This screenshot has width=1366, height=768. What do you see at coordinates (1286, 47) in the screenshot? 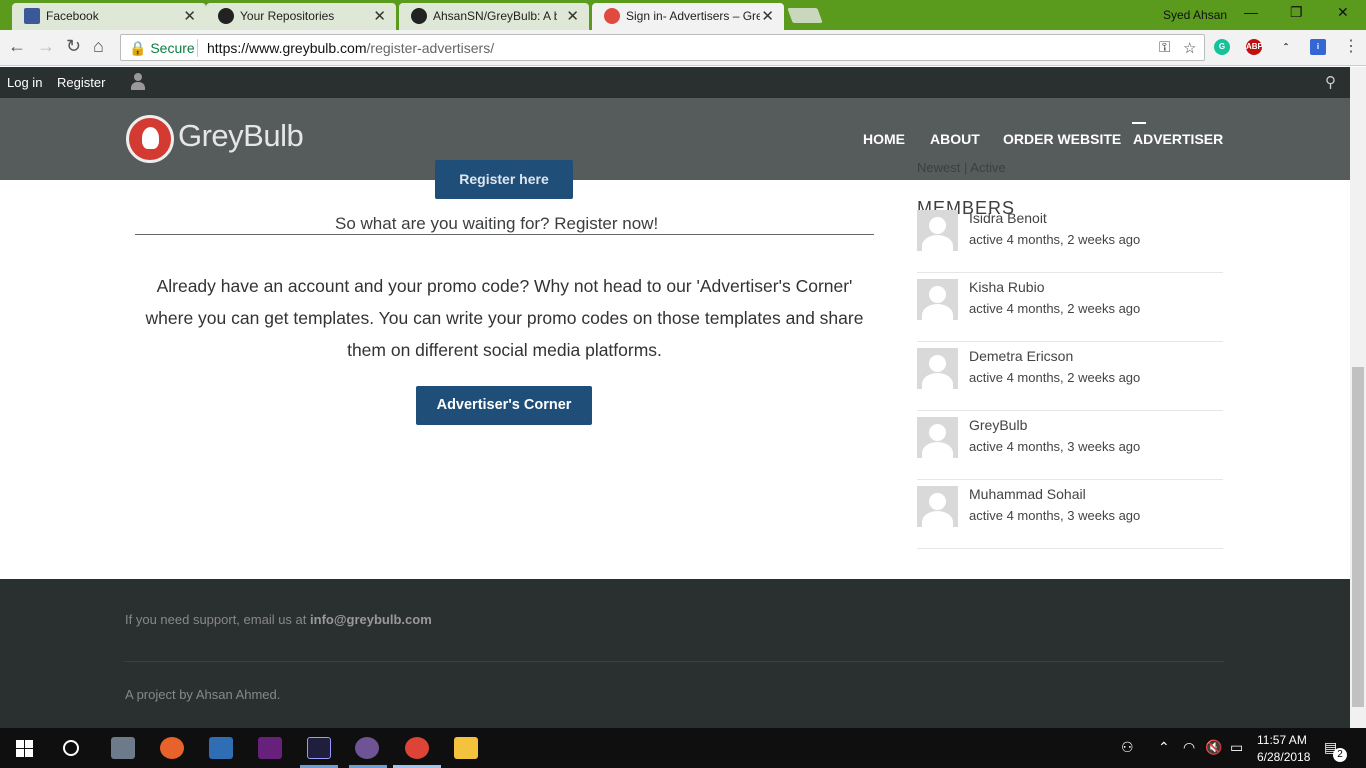
I see `extension-icon: ⌃` at bounding box center [1286, 47].